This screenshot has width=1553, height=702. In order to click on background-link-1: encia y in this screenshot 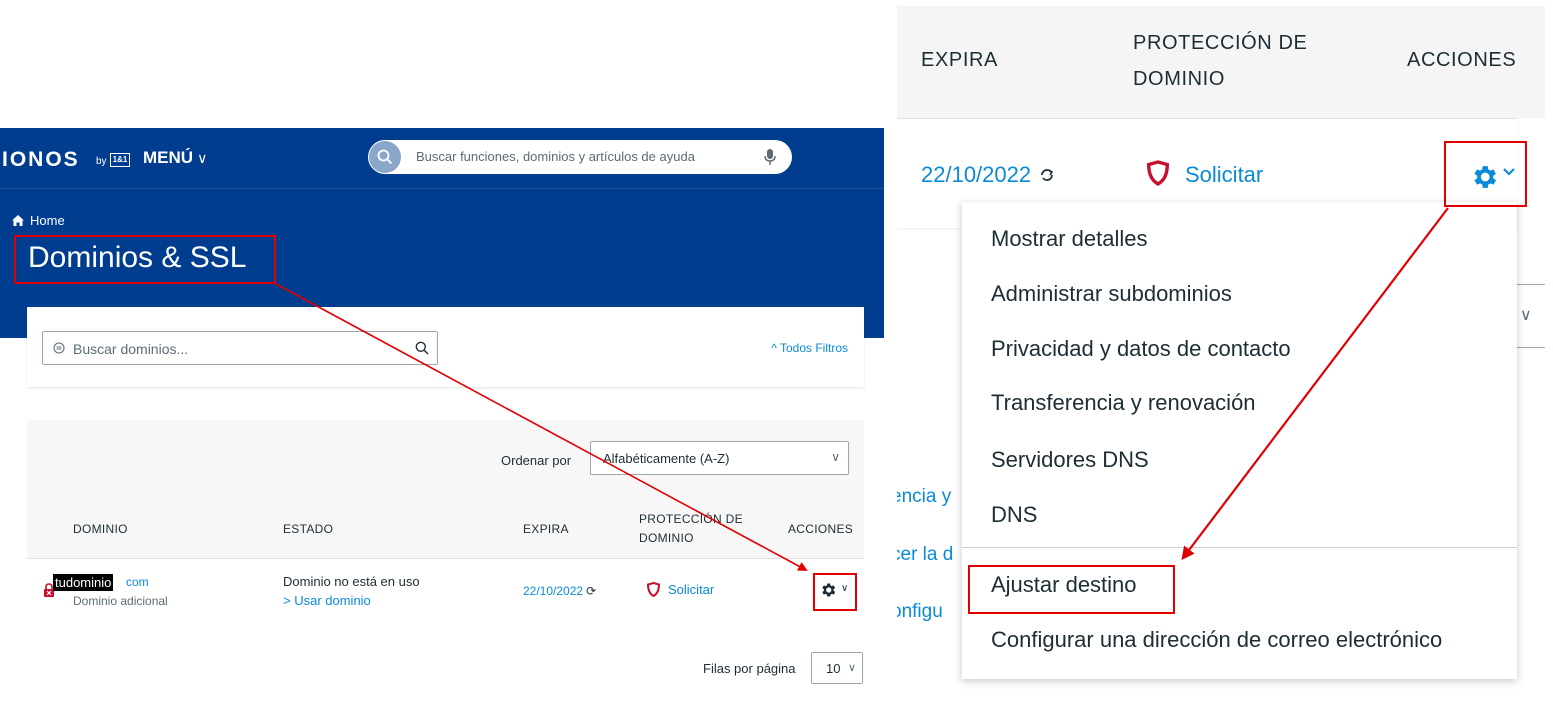, I will do `click(924, 497)`.